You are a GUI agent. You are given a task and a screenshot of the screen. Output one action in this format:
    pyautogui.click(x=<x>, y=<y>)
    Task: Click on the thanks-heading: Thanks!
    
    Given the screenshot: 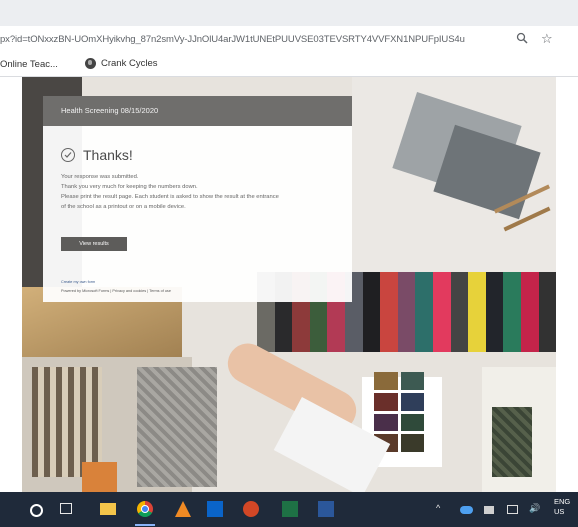 What is the action you would take?
    pyautogui.click(x=108, y=155)
    